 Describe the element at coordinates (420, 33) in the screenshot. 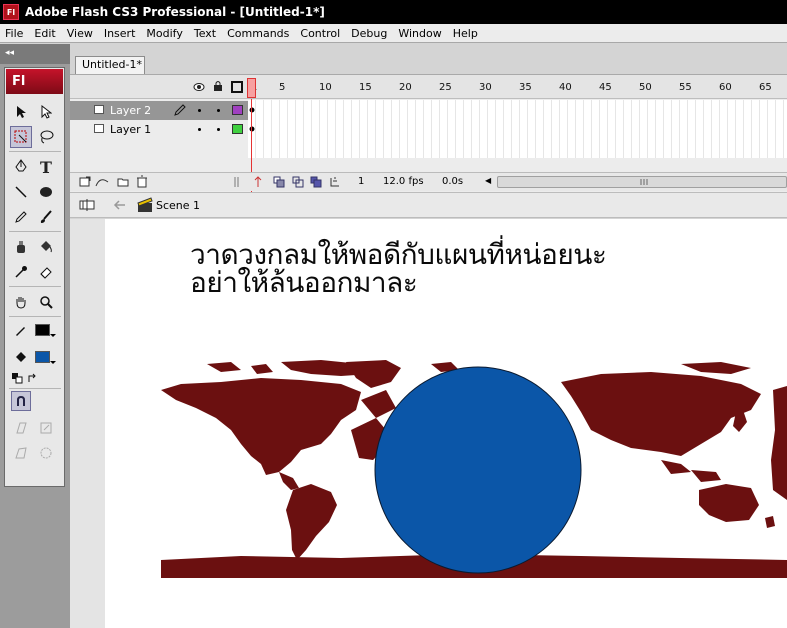

I see `menu-window: Window` at that location.